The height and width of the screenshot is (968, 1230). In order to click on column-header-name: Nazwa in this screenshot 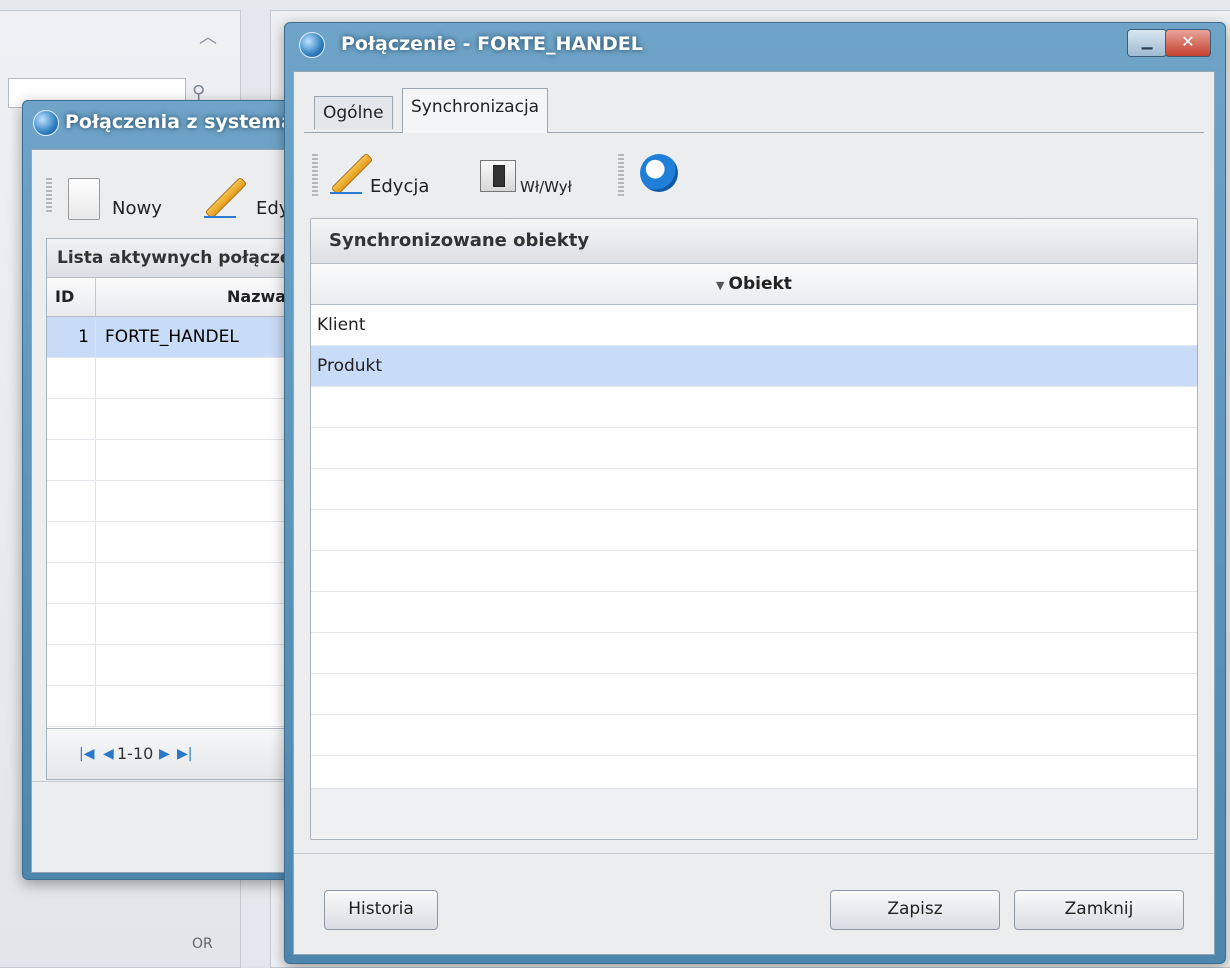, I will do `click(256, 297)`.